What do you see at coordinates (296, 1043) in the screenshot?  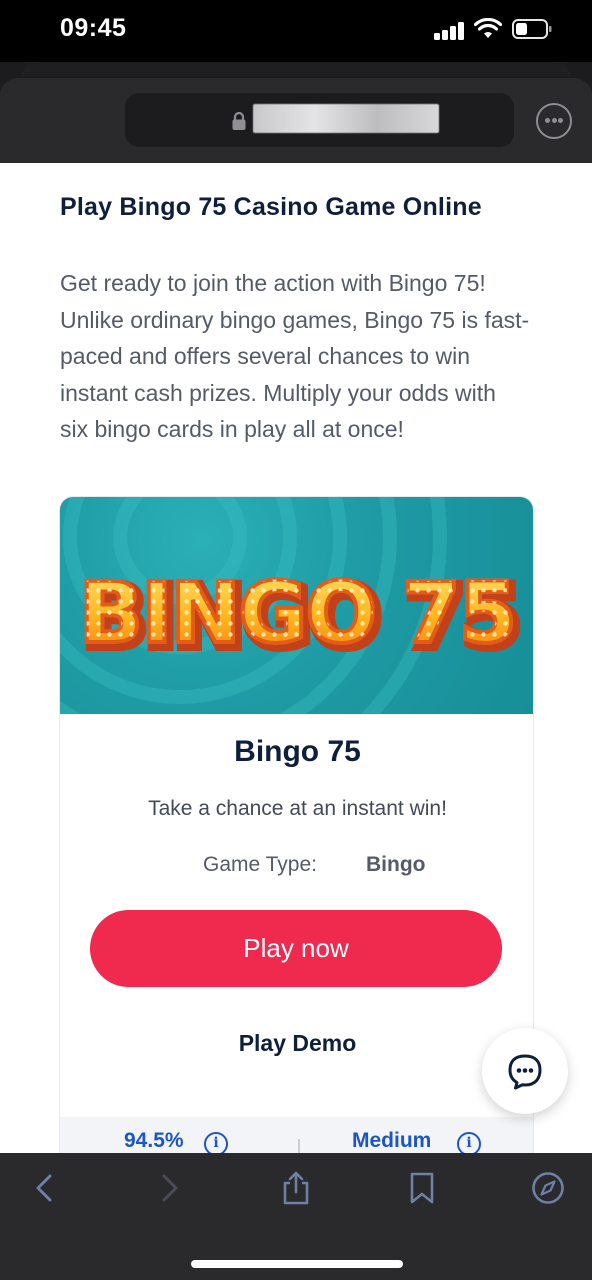 I see `play-demo-link: Play Demo` at bounding box center [296, 1043].